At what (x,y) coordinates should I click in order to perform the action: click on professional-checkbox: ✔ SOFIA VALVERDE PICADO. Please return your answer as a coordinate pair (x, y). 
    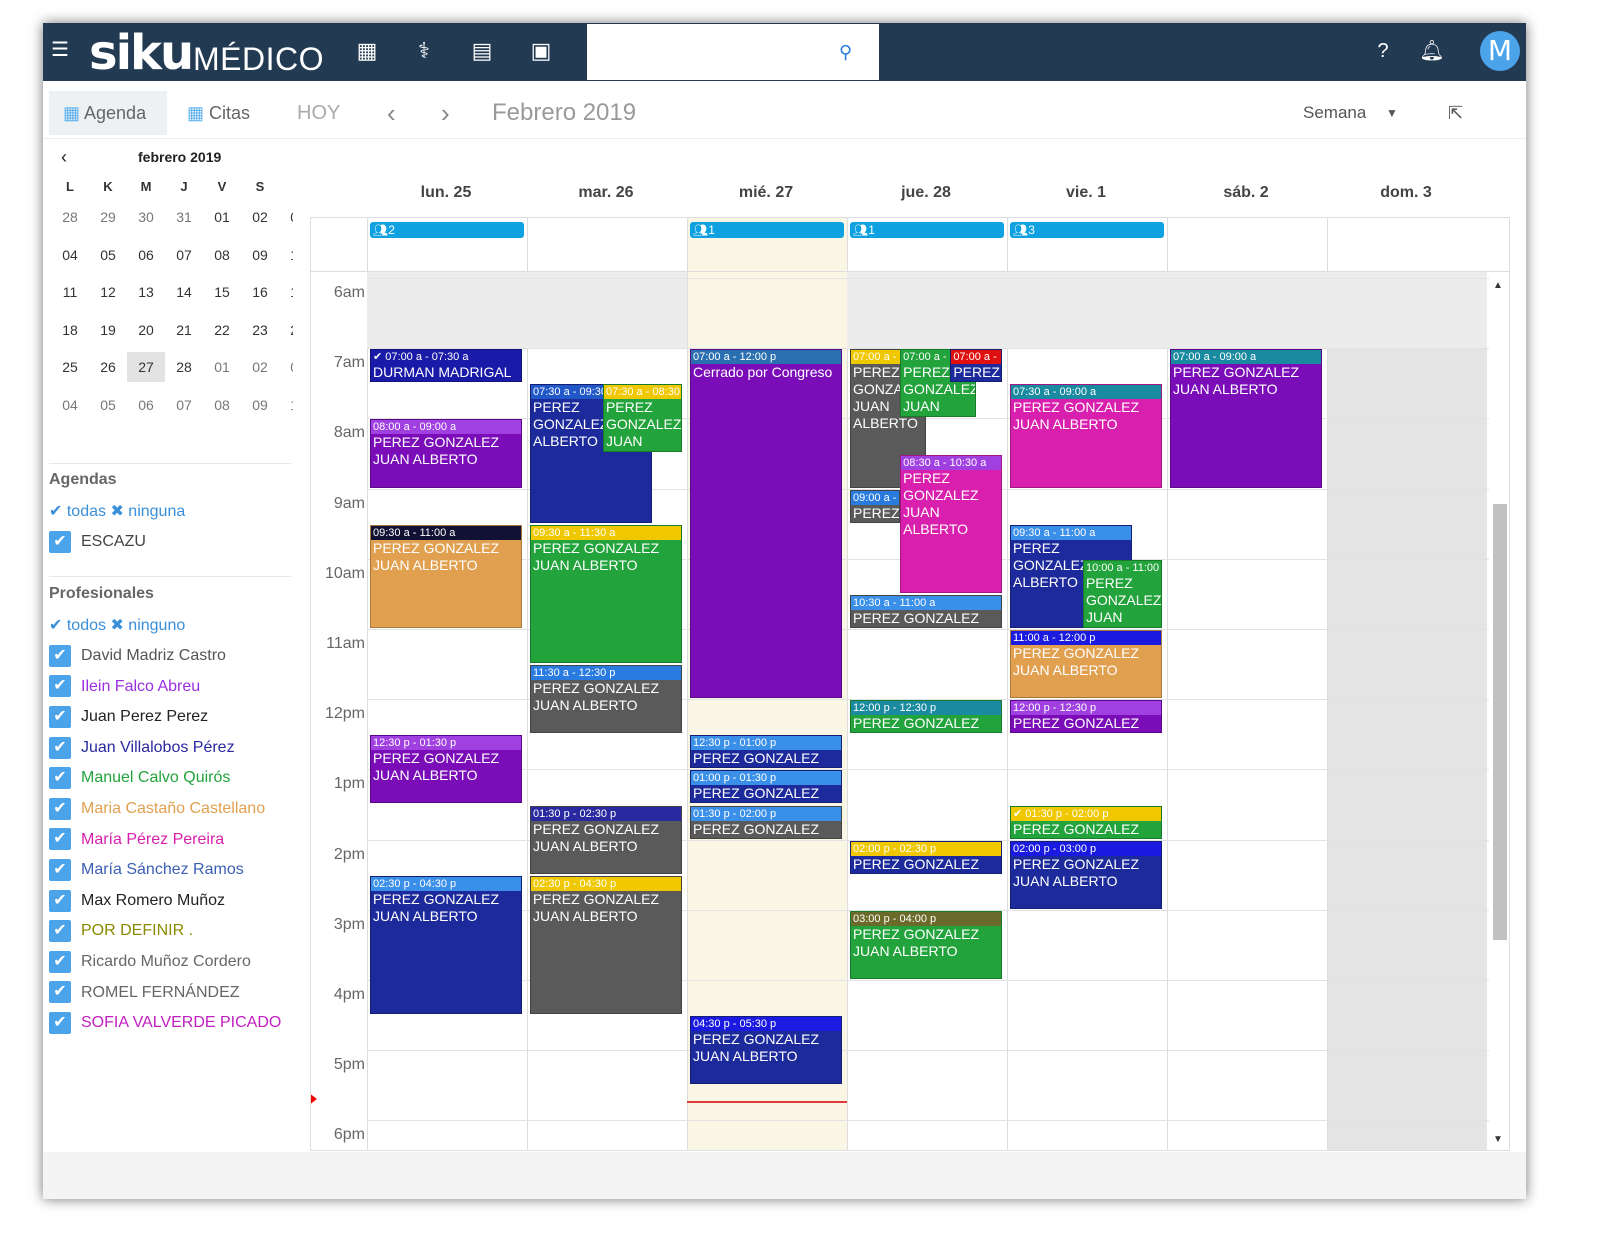
    Looking at the image, I should click on (165, 1024).